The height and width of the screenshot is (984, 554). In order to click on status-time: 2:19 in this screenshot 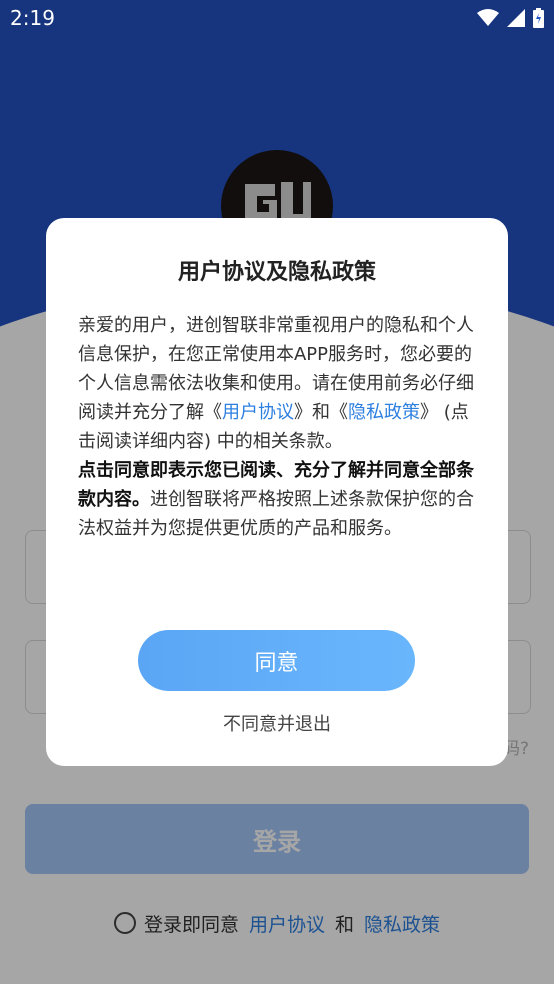, I will do `click(32, 18)`.